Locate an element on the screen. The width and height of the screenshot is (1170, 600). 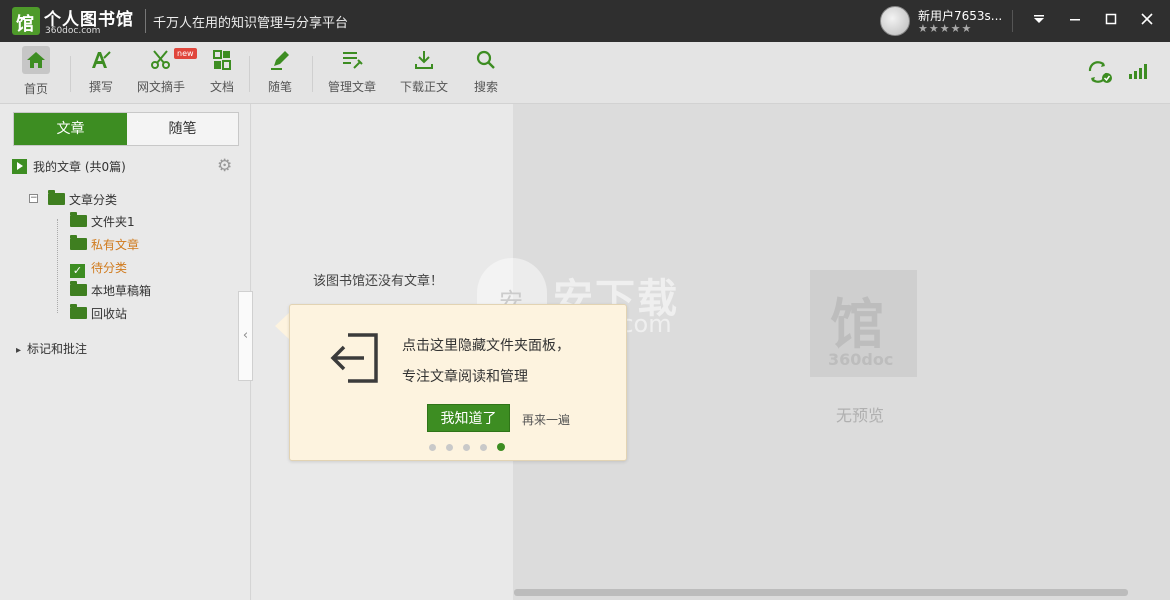
slogan: 千万人在用的知识管理与分享平台 is located at coordinates (251, 23).